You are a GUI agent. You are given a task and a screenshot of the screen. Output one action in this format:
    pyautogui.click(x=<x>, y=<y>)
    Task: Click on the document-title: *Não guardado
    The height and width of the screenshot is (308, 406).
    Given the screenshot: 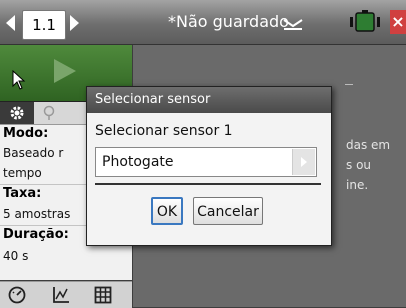 What is the action you would take?
    pyautogui.click(x=228, y=21)
    